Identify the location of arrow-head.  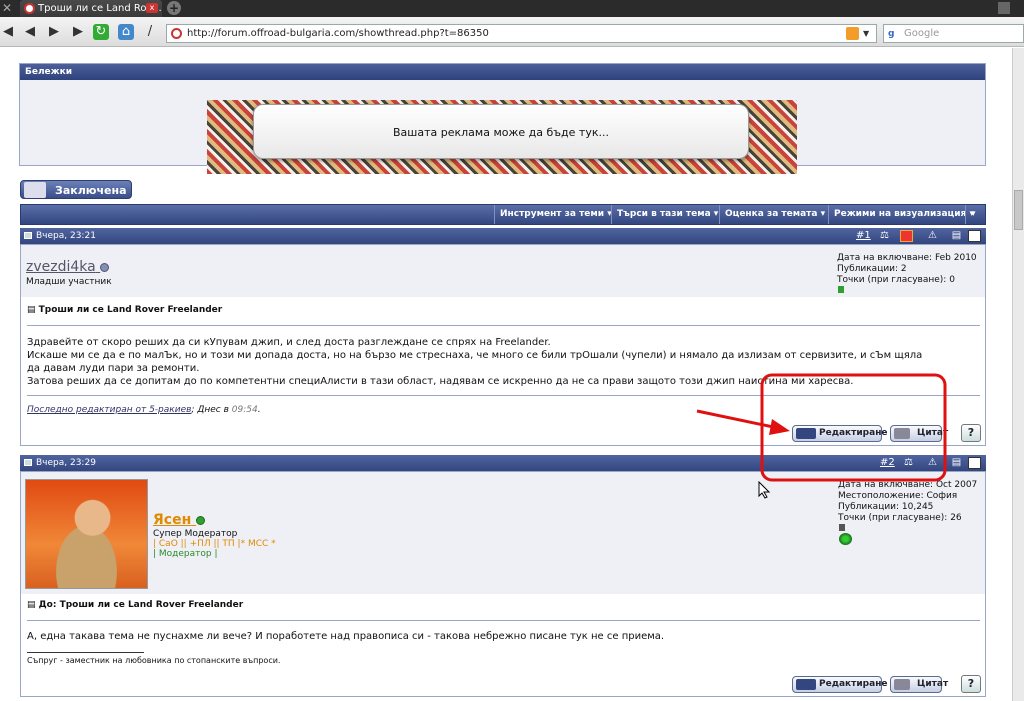
(779, 427).